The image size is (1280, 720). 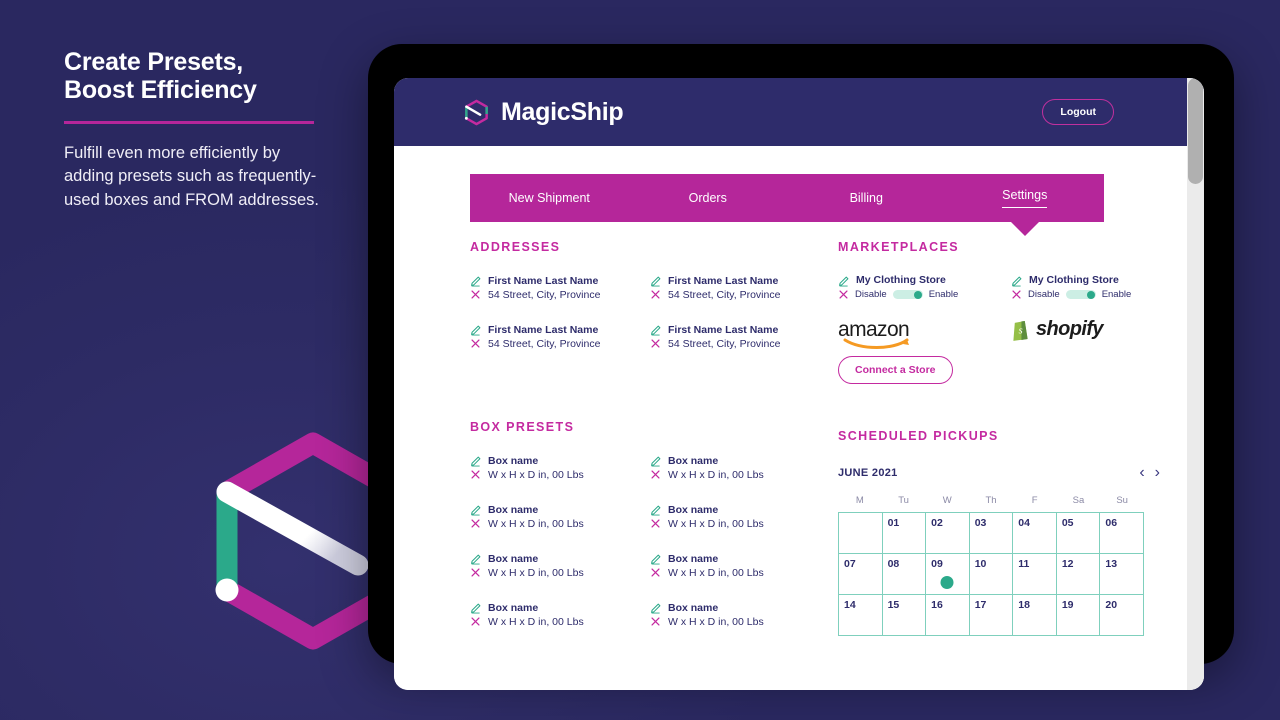 I want to click on nav-tab-settings: Settings, so click(x=1025, y=205).